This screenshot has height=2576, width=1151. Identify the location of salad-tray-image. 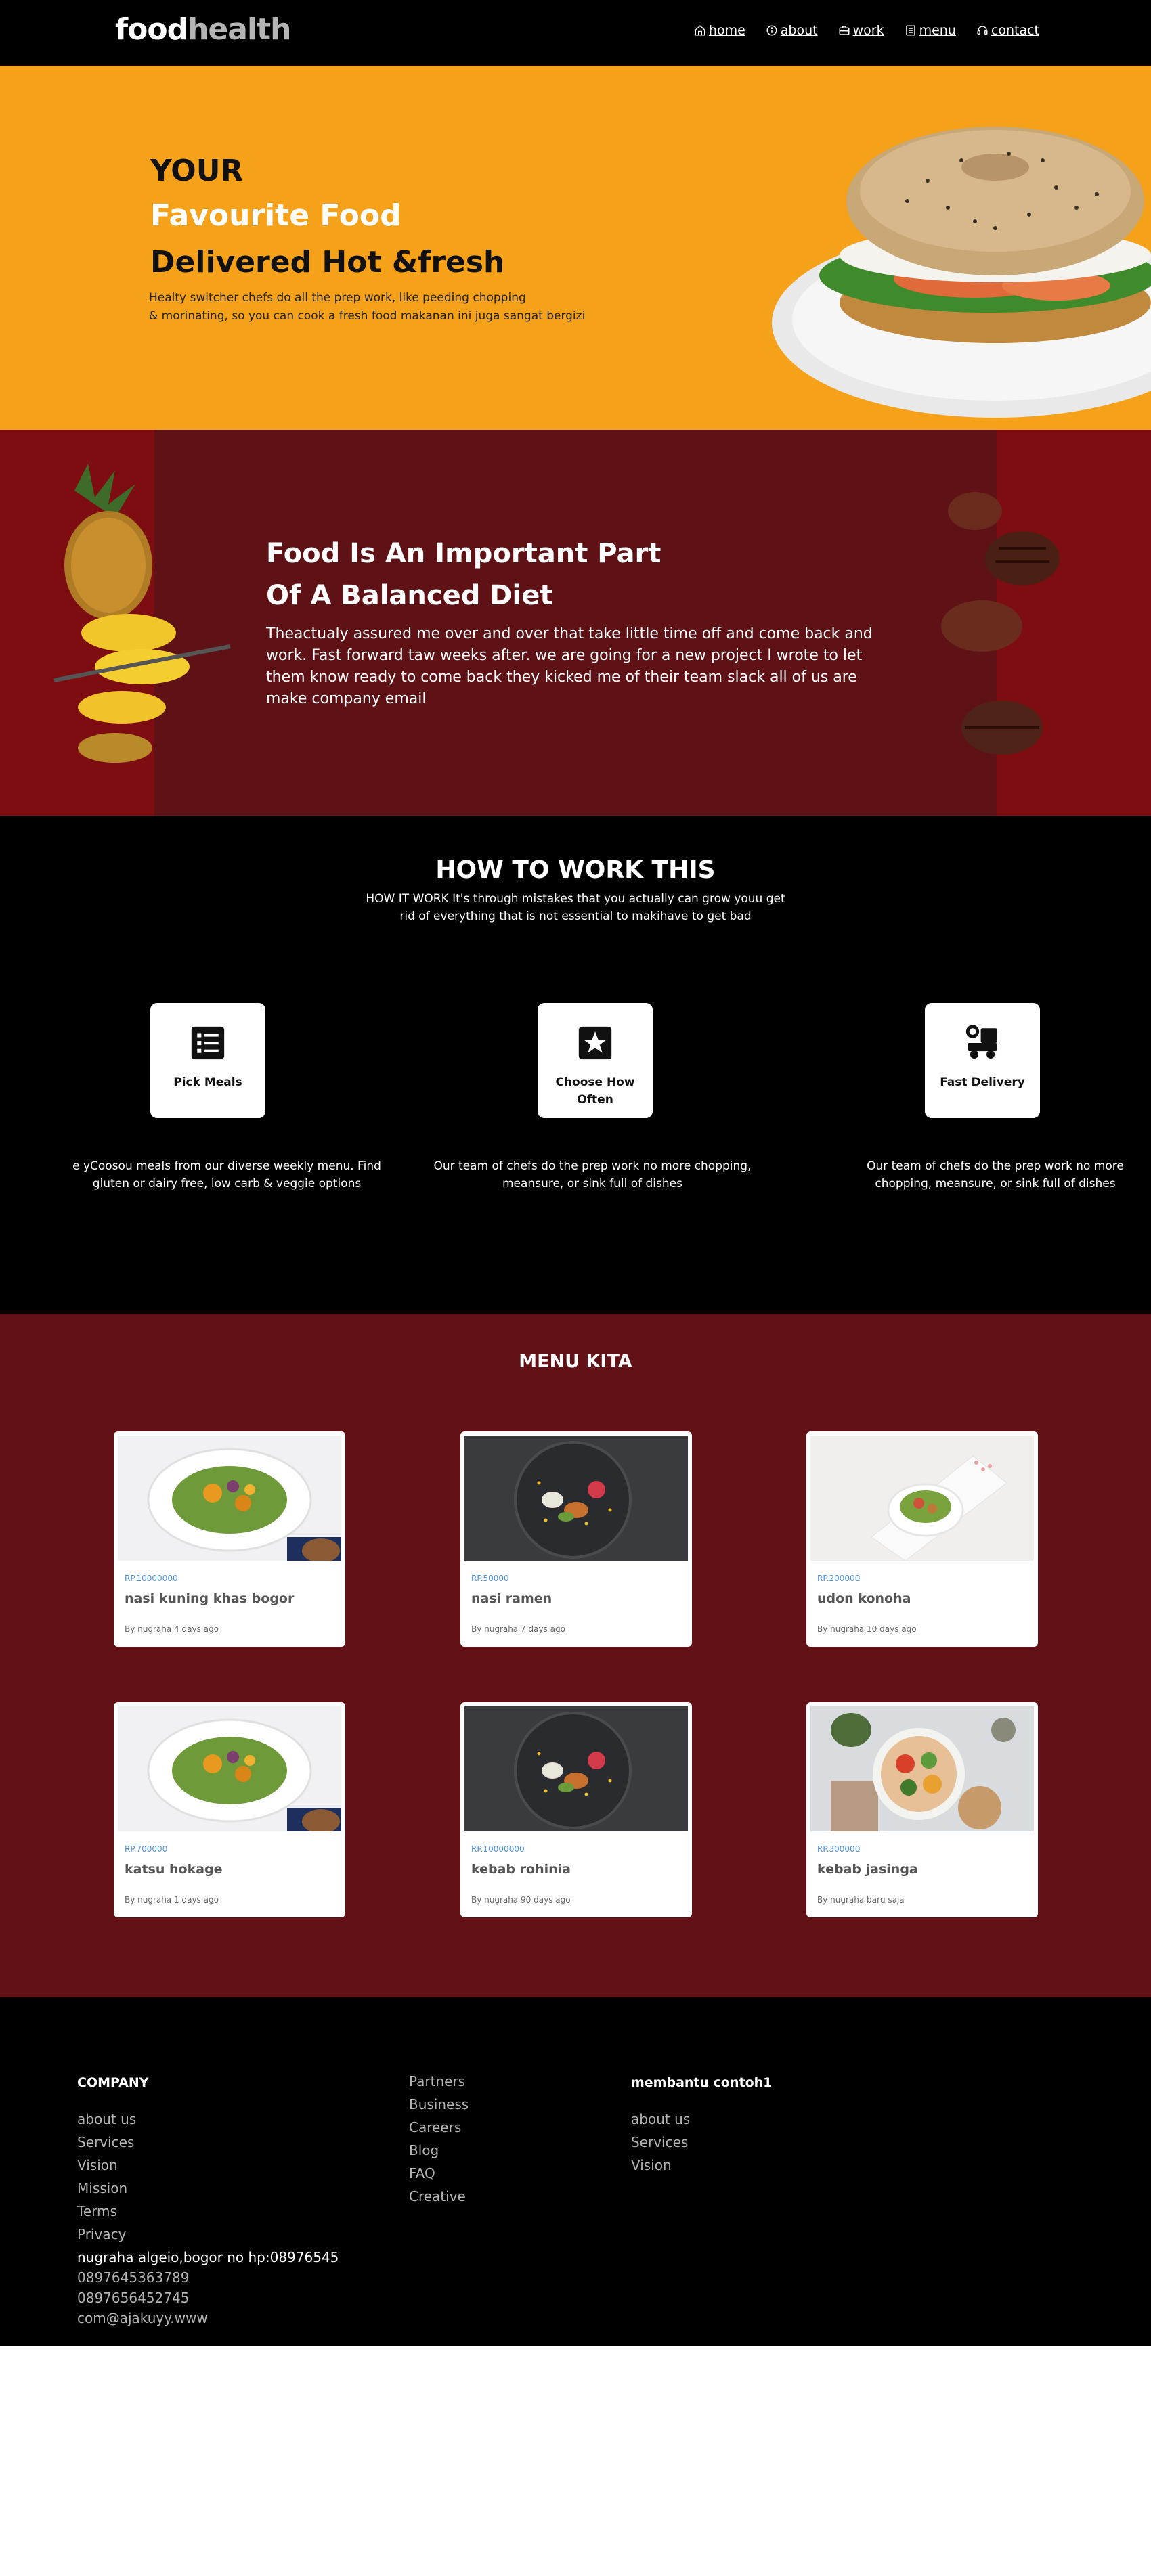
(922, 1498).